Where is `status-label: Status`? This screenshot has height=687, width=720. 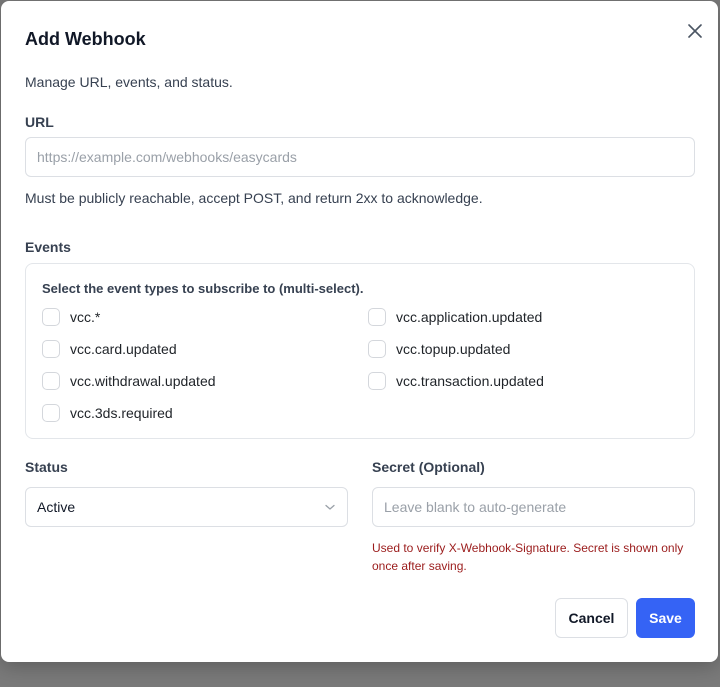
status-label: Status is located at coordinates (46, 467).